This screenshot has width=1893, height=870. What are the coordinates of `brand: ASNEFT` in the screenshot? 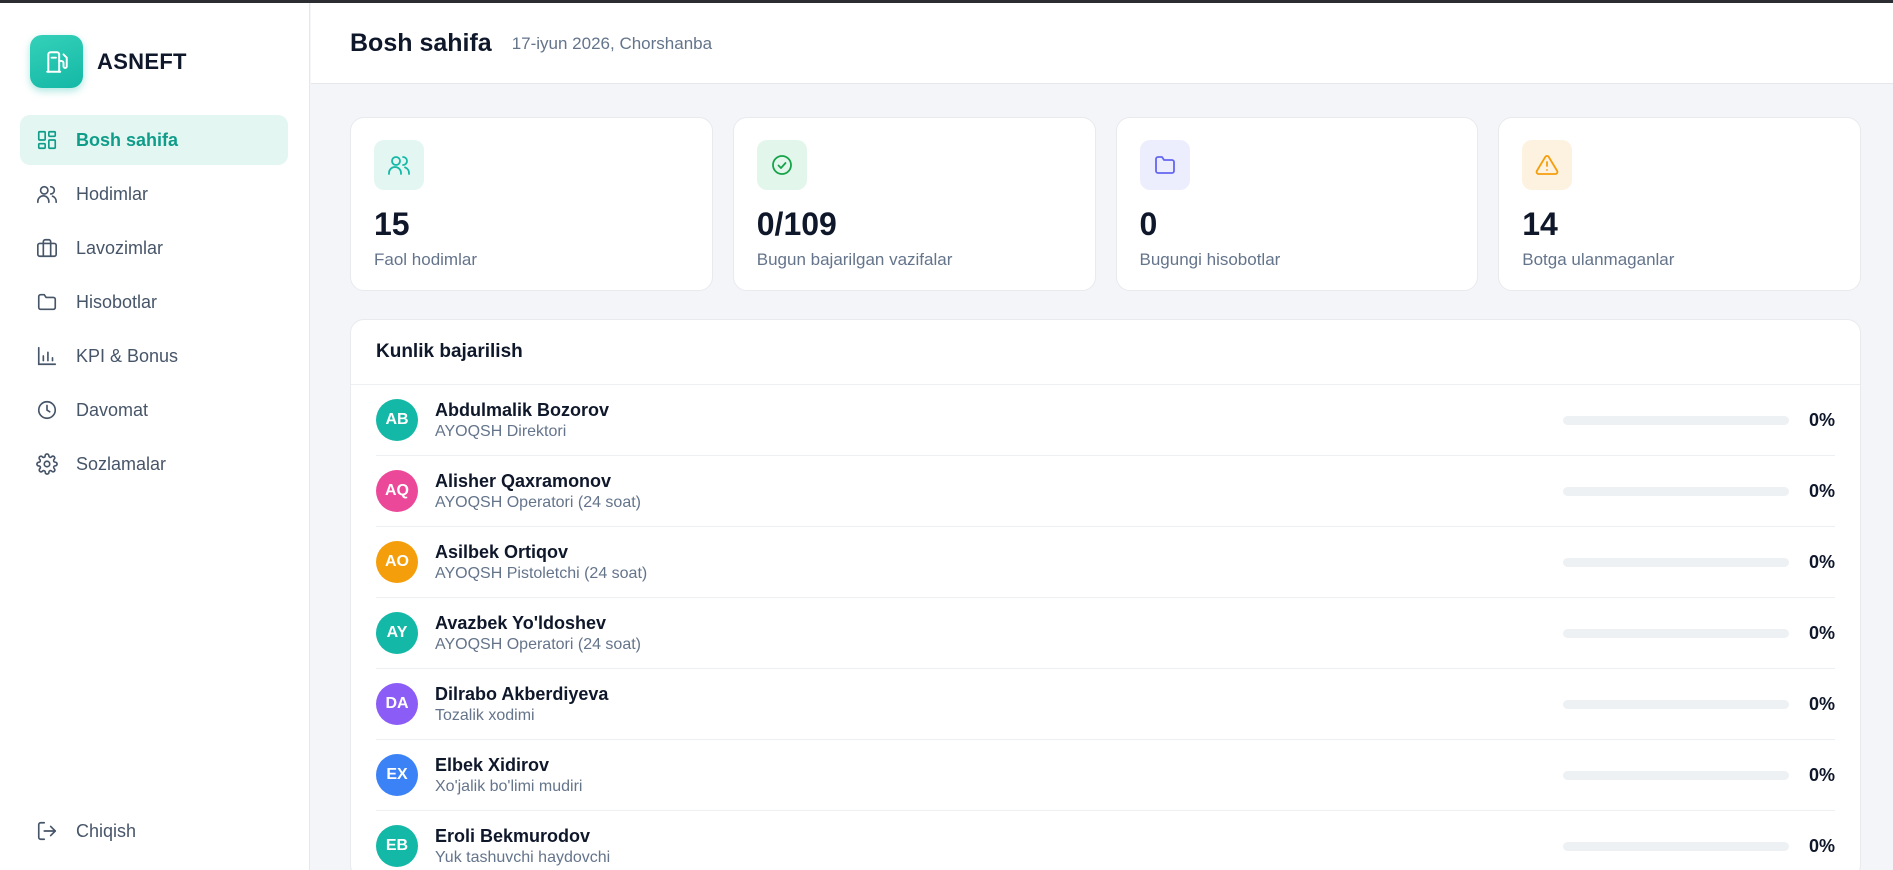 It's located at (108, 61).